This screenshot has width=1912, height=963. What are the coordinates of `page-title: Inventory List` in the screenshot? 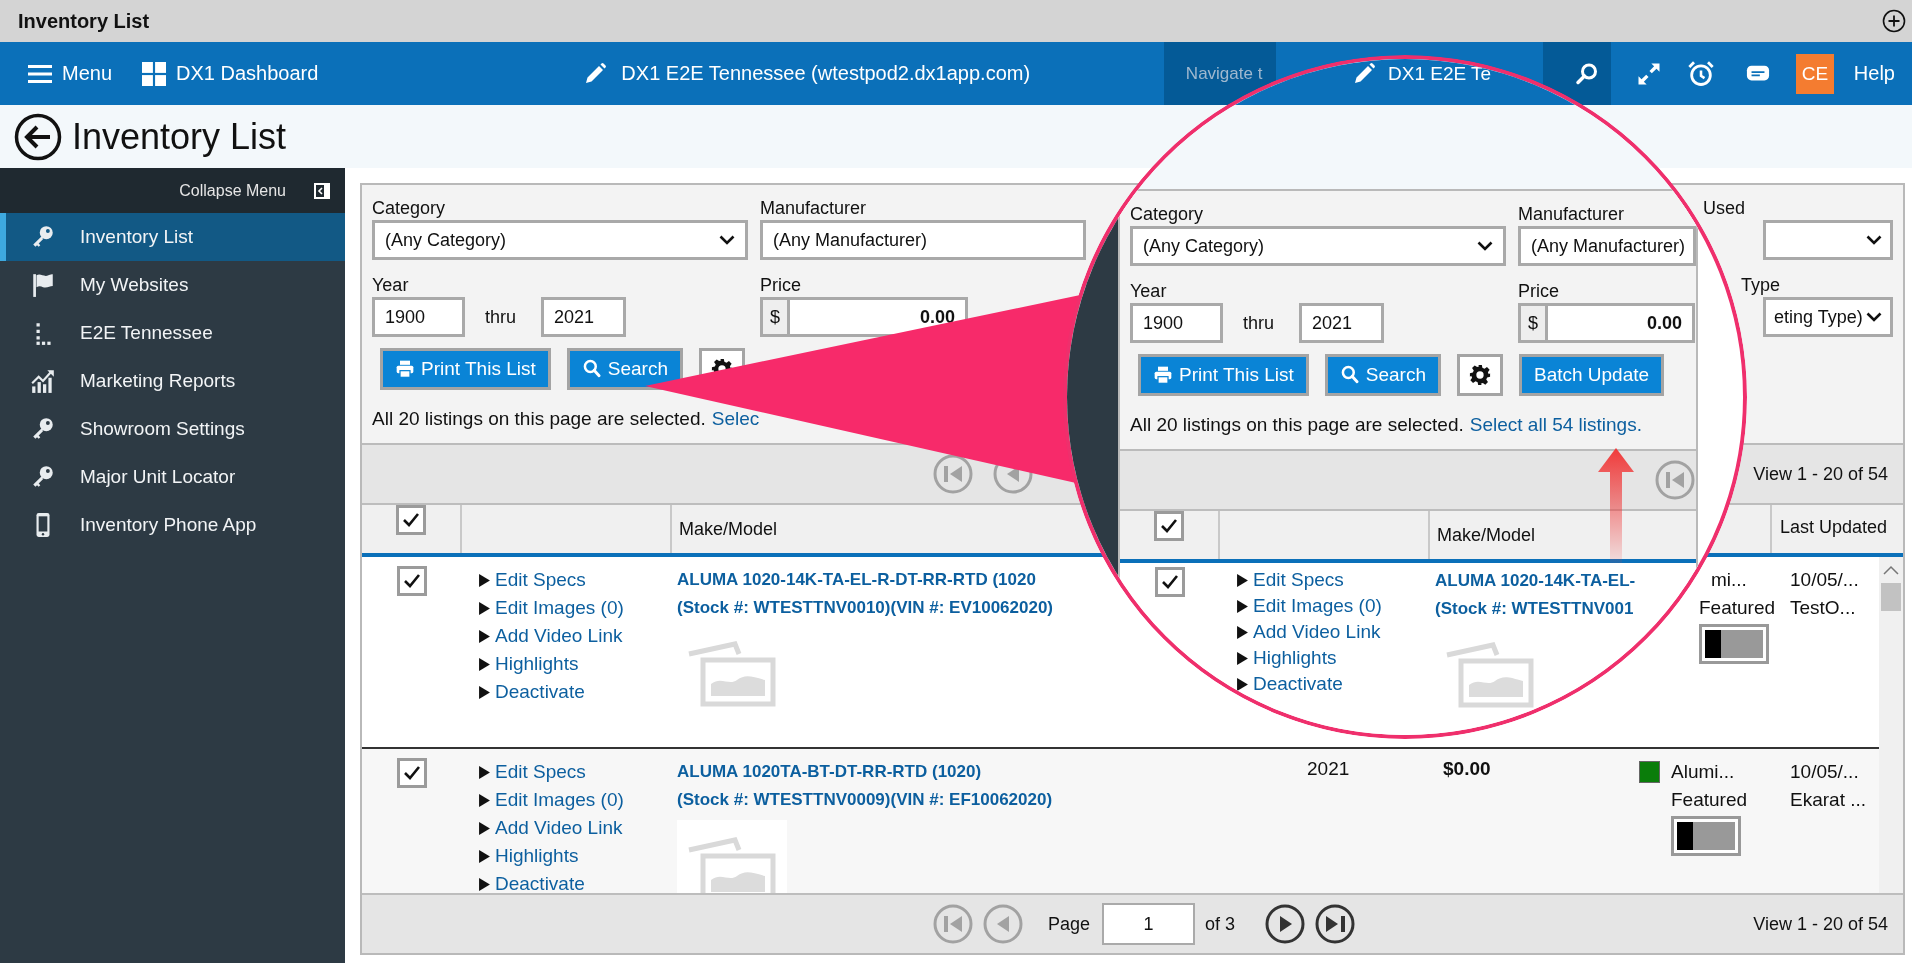 It's located at (179, 136).